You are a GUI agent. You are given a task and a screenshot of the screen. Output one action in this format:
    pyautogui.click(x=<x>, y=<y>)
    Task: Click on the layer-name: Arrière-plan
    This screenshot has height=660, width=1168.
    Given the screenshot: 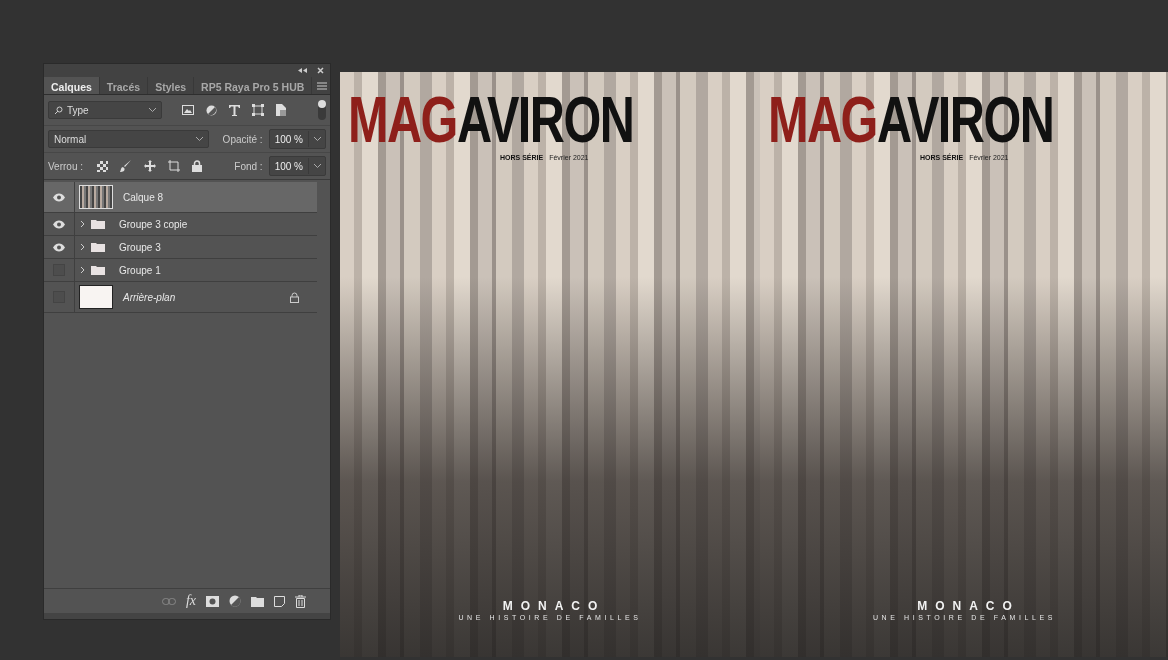 What is the action you would take?
    pyautogui.click(x=149, y=297)
    